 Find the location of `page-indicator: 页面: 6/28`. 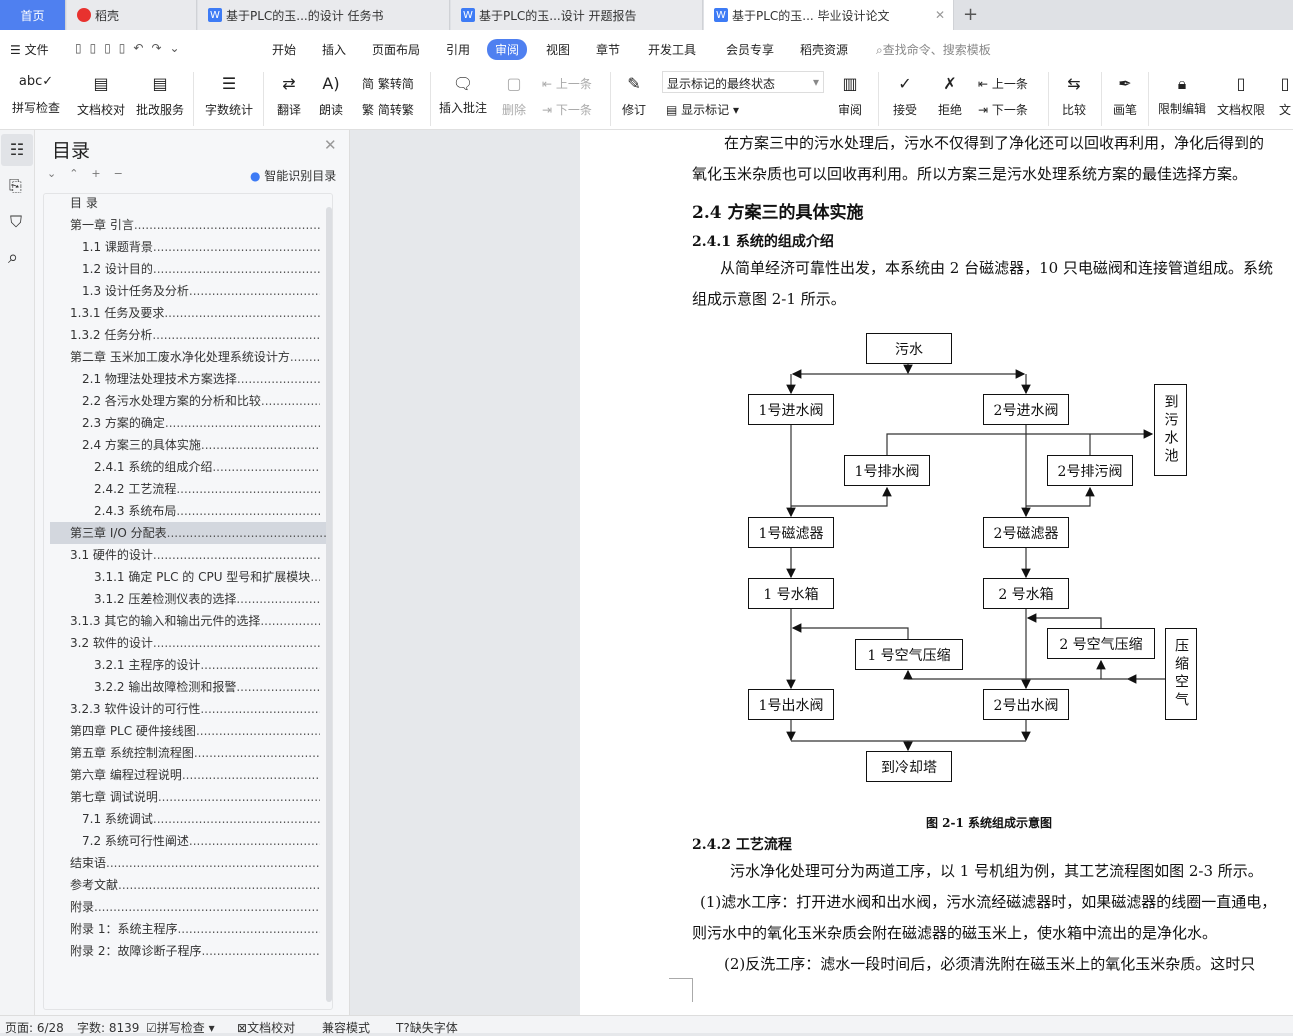

page-indicator: 页面: 6/28 is located at coordinates (34, 1027).